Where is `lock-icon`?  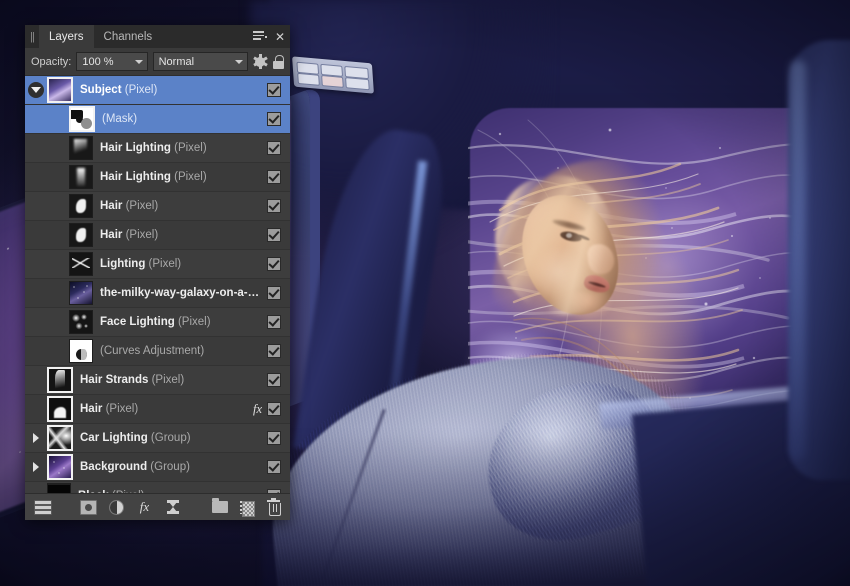
lock-icon is located at coordinates (278, 61).